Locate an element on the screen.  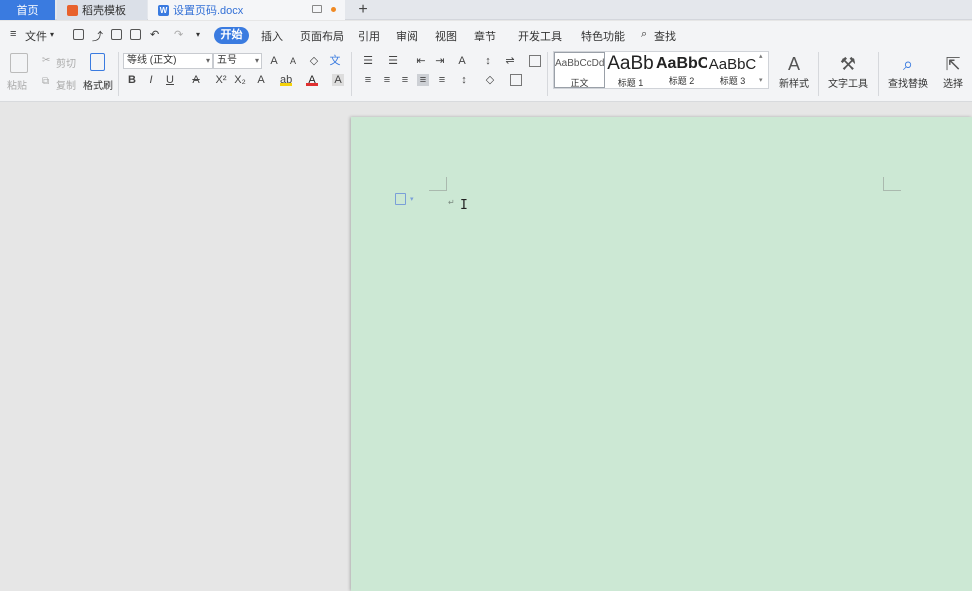
menu-insert: 插入 is located at coordinates (272, 36).